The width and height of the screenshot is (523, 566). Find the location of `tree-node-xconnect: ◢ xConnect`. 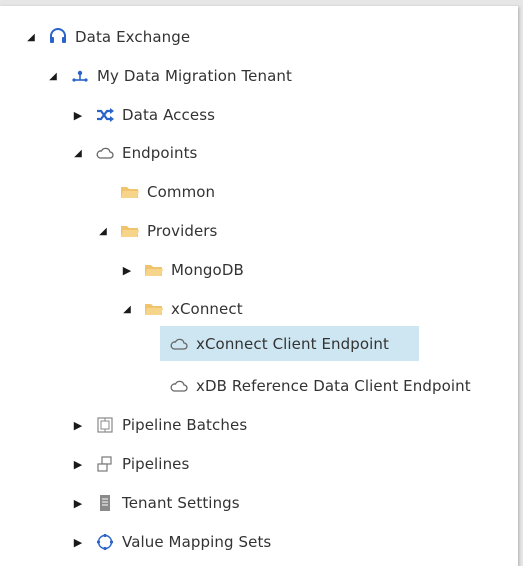

tree-node-xconnect: ◢ xConnect is located at coordinates (181, 309).